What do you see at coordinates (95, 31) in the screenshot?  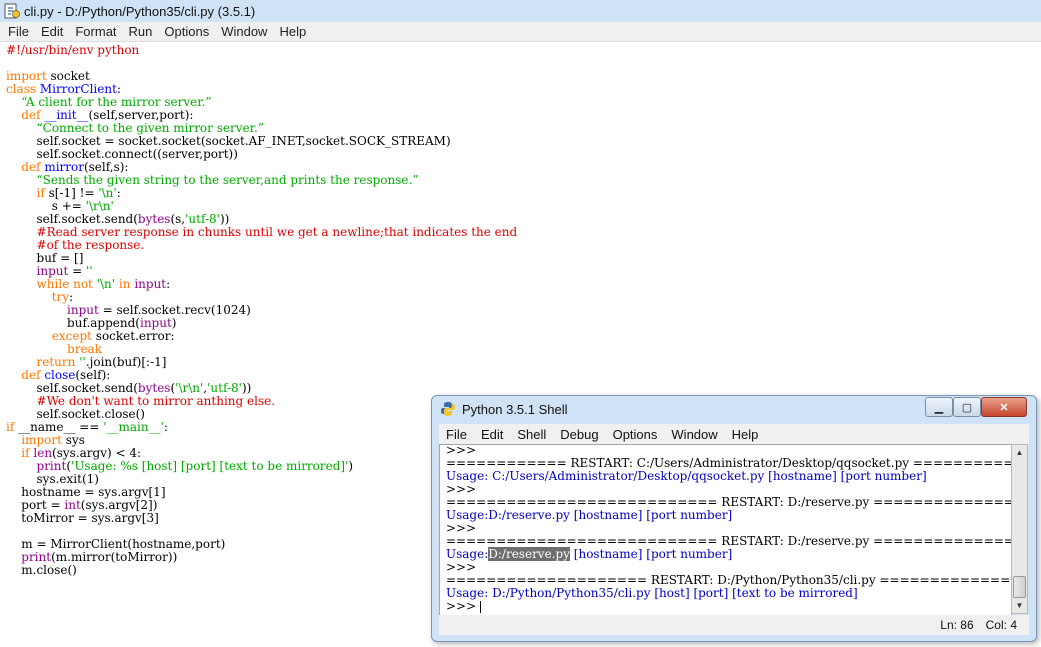 I see `menu-format: Format` at bounding box center [95, 31].